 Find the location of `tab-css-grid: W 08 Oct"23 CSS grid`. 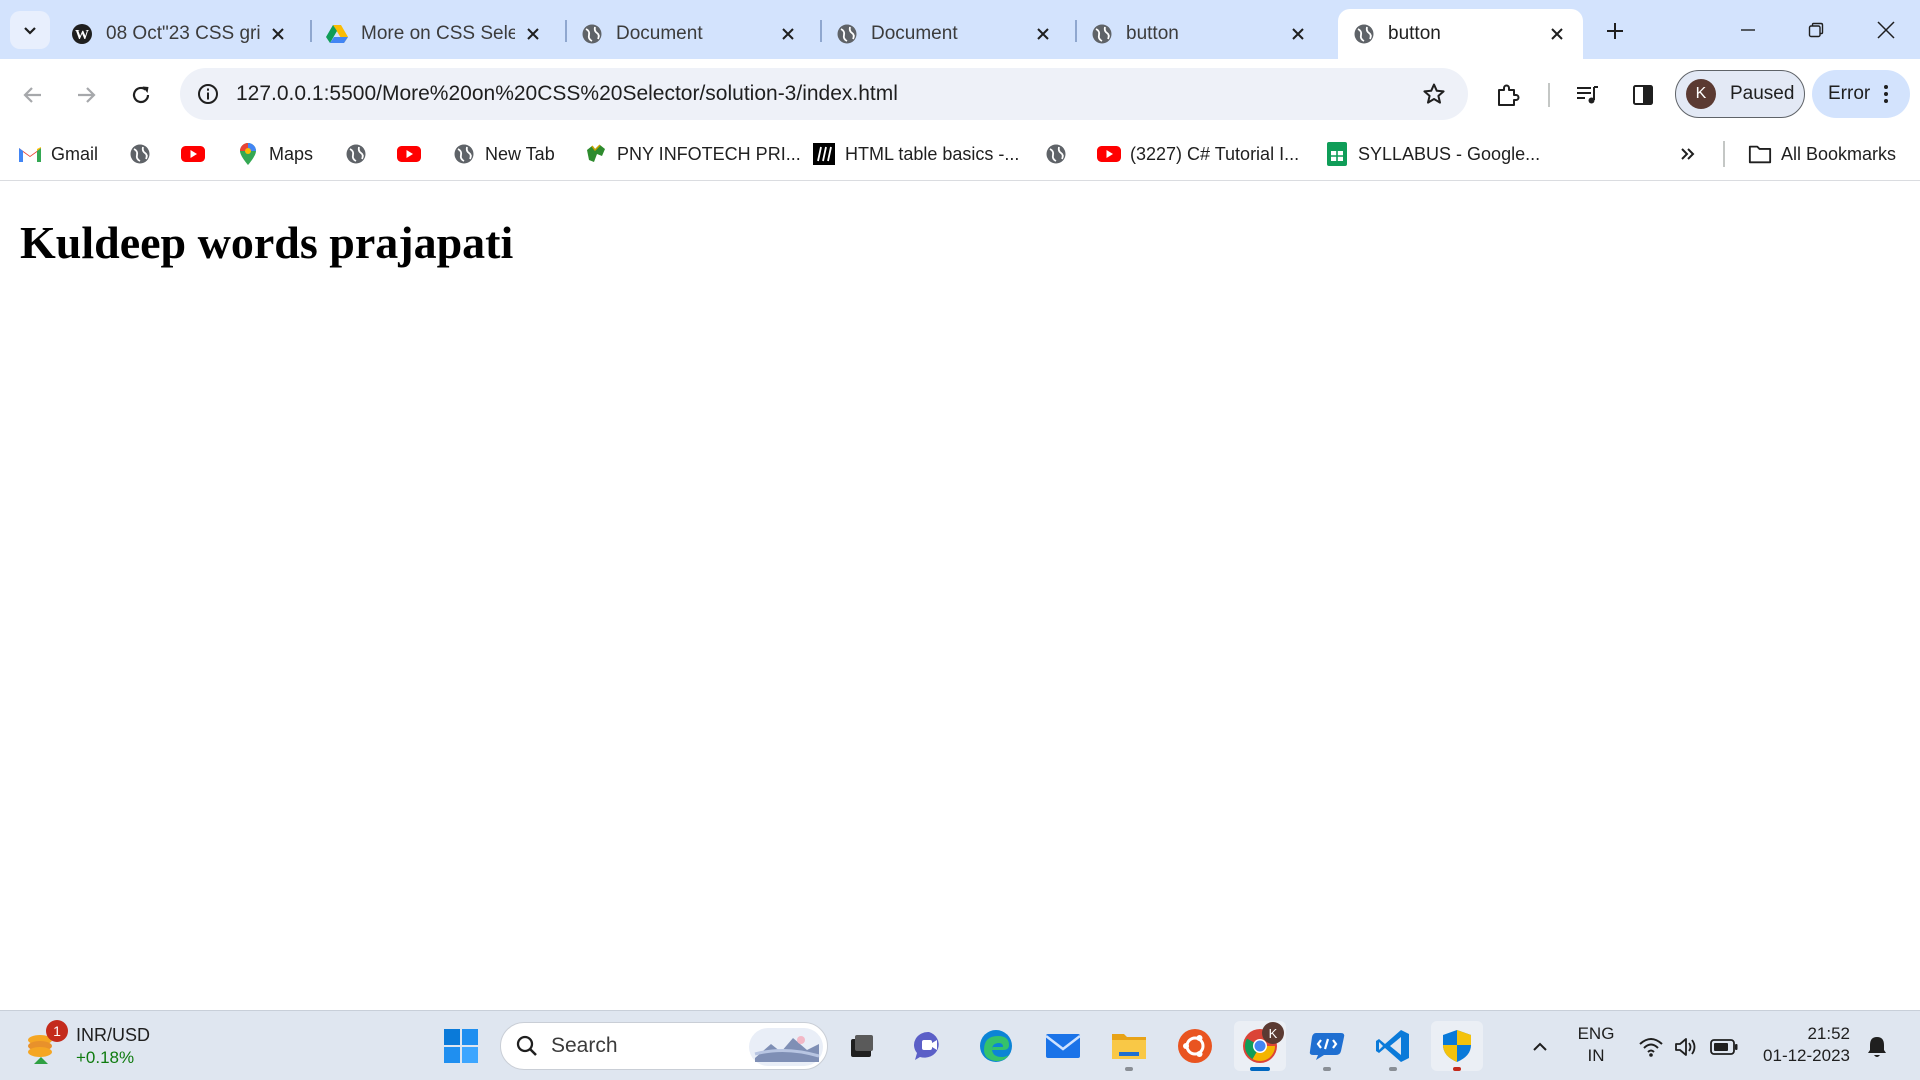

tab-css-grid: W 08 Oct"23 CSS grid is located at coordinates (180, 34).